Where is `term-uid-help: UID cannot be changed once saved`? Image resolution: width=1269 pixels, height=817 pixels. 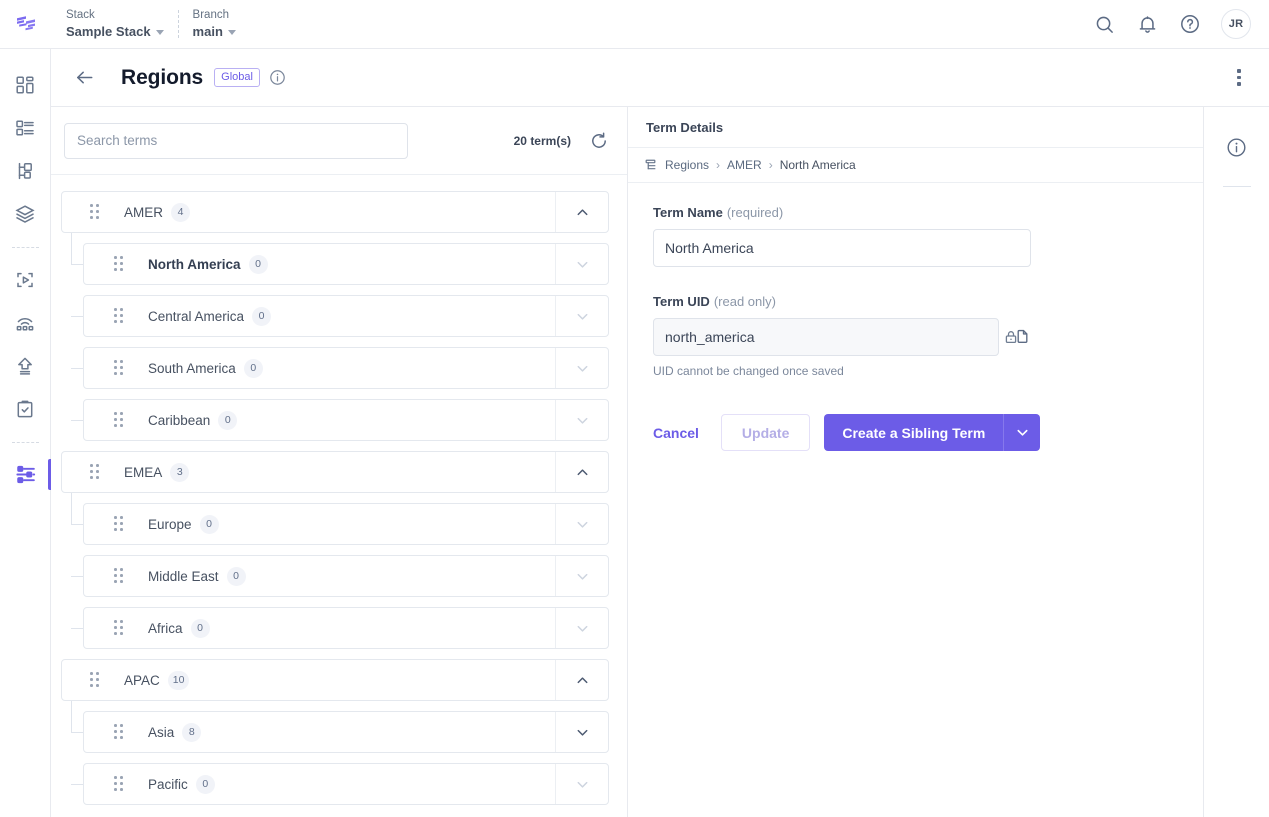 term-uid-help: UID cannot be changed once saved is located at coordinates (748, 371).